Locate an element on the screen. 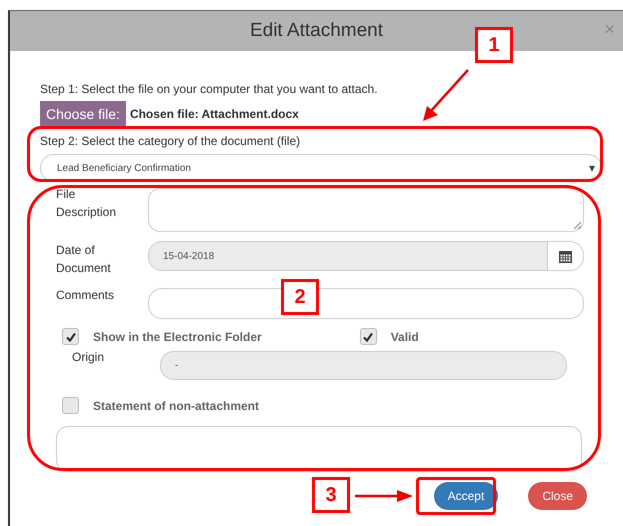  description-field is located at coordinates (366, 210).